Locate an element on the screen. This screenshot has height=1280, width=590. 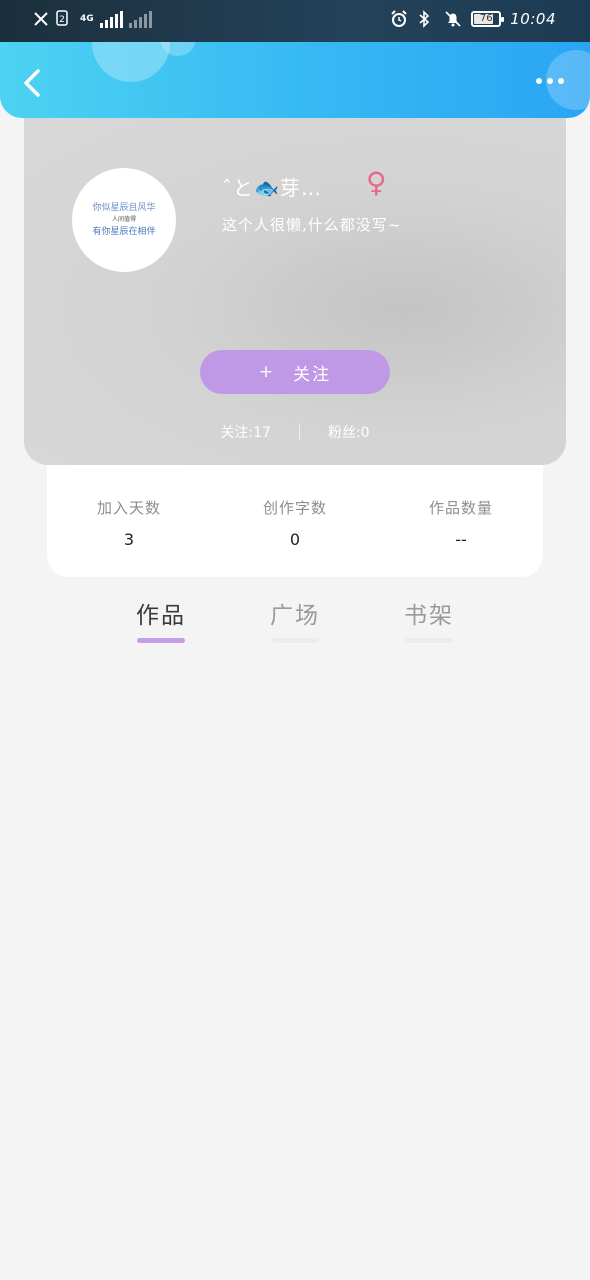
stat-value: 0 is located at coordinates (295, 539).